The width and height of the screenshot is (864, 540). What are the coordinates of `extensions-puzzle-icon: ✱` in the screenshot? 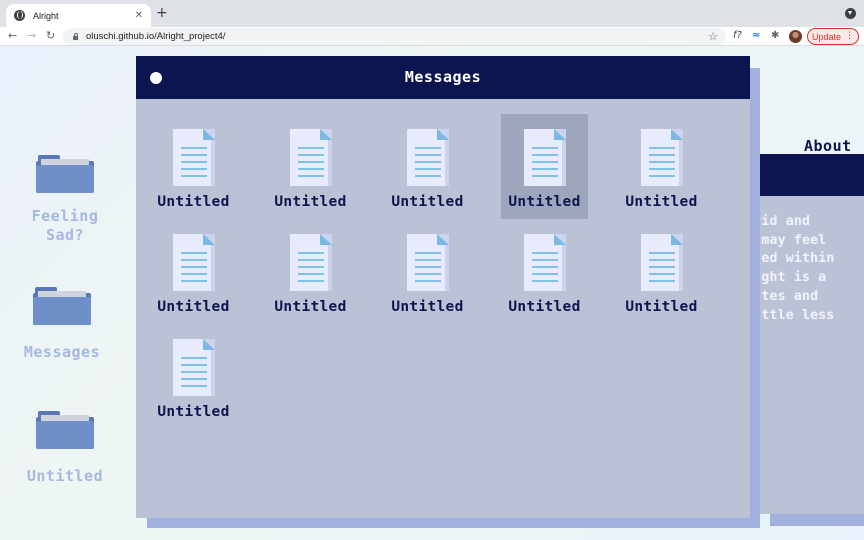 It's located at (775, 36).